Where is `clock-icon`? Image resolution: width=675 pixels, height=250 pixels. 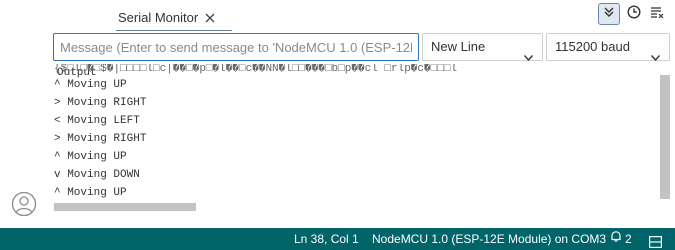
clock-icon is located at coordinates (634, 14).